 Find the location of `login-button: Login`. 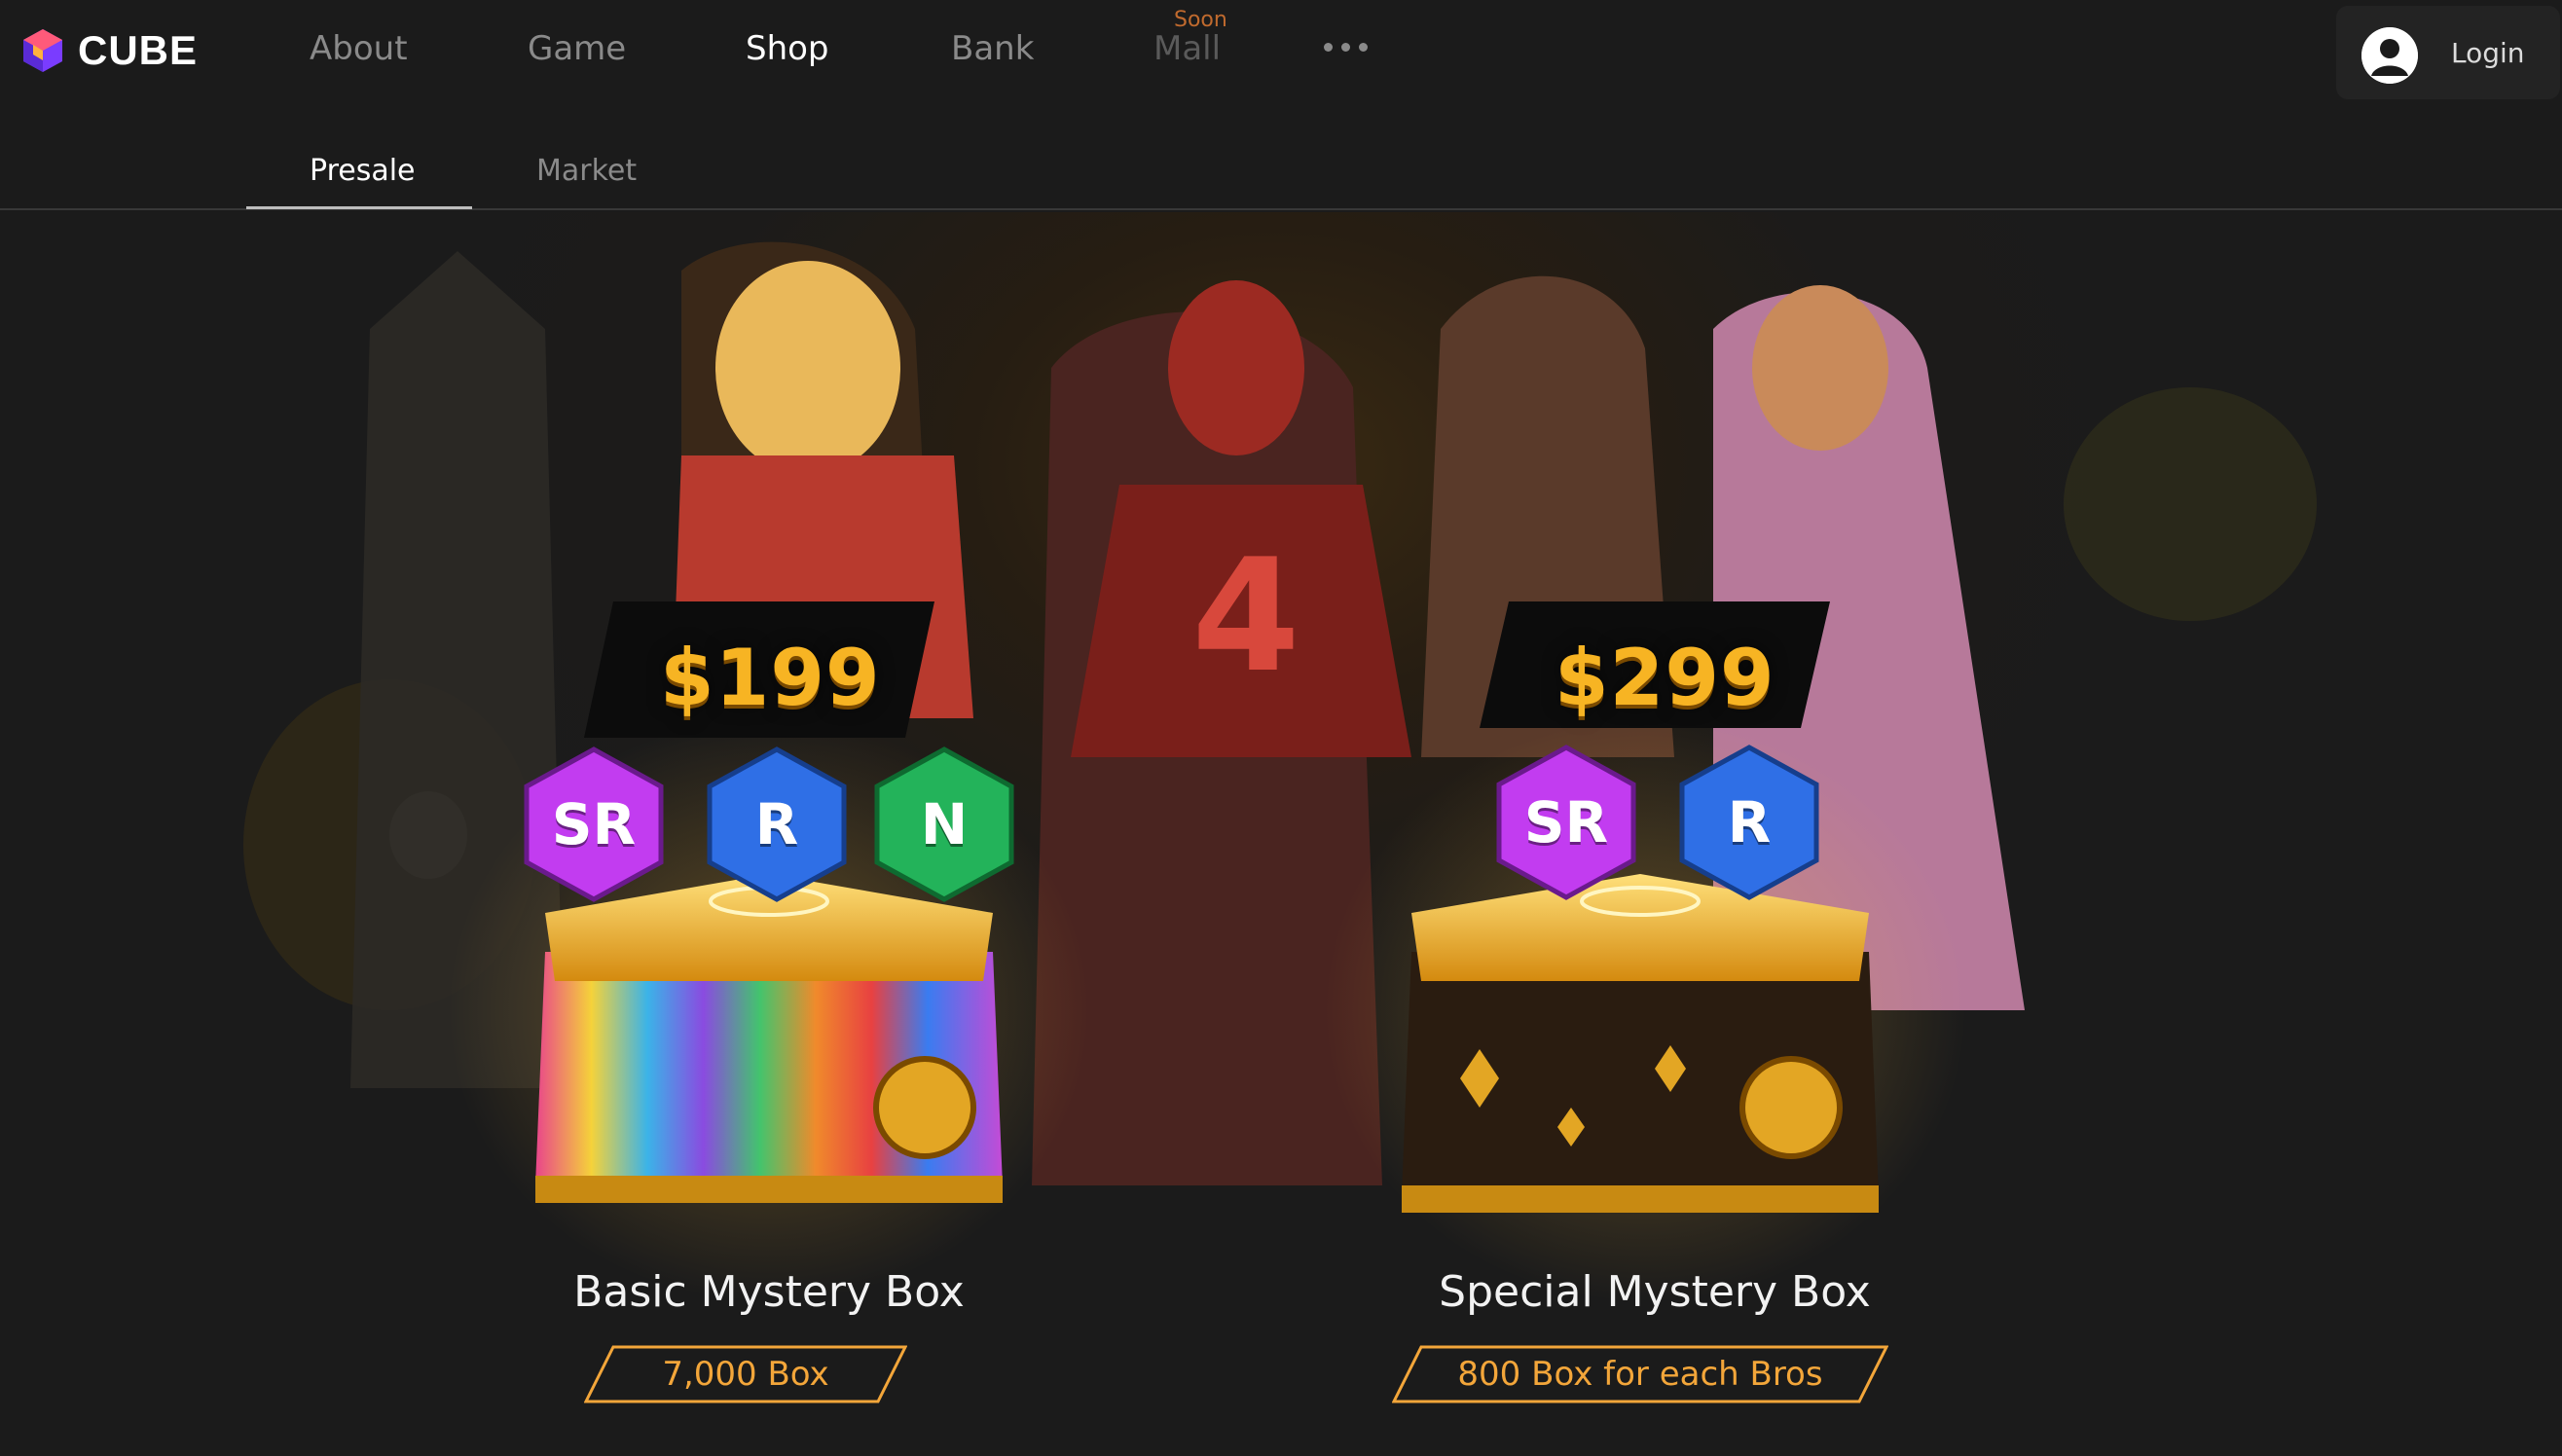

login-button: Login is located at coordinates (2448, 52).